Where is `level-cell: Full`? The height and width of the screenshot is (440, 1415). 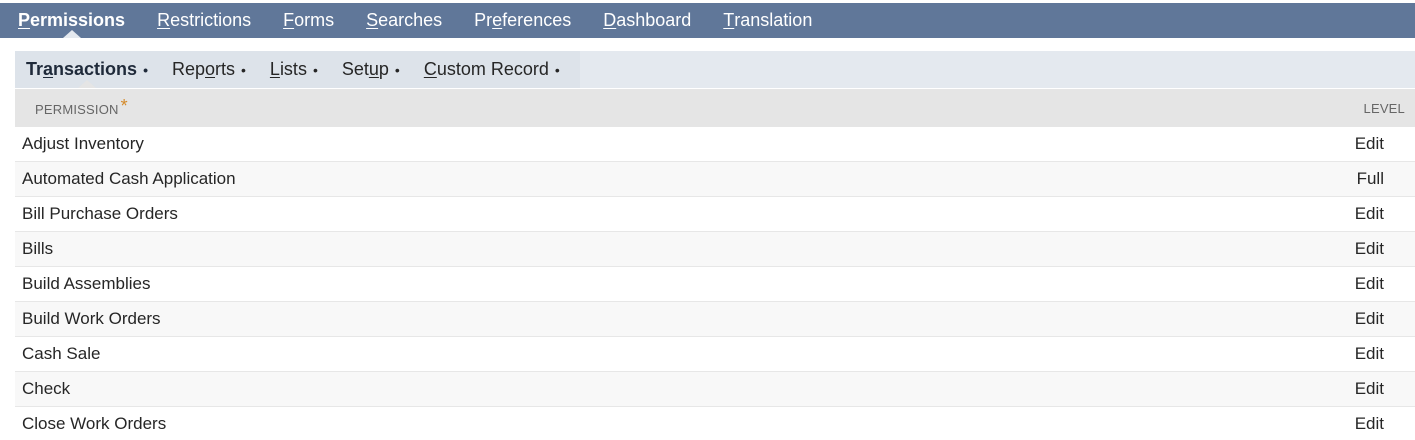
level-cell: Full is located at coordinates (1370, 179).